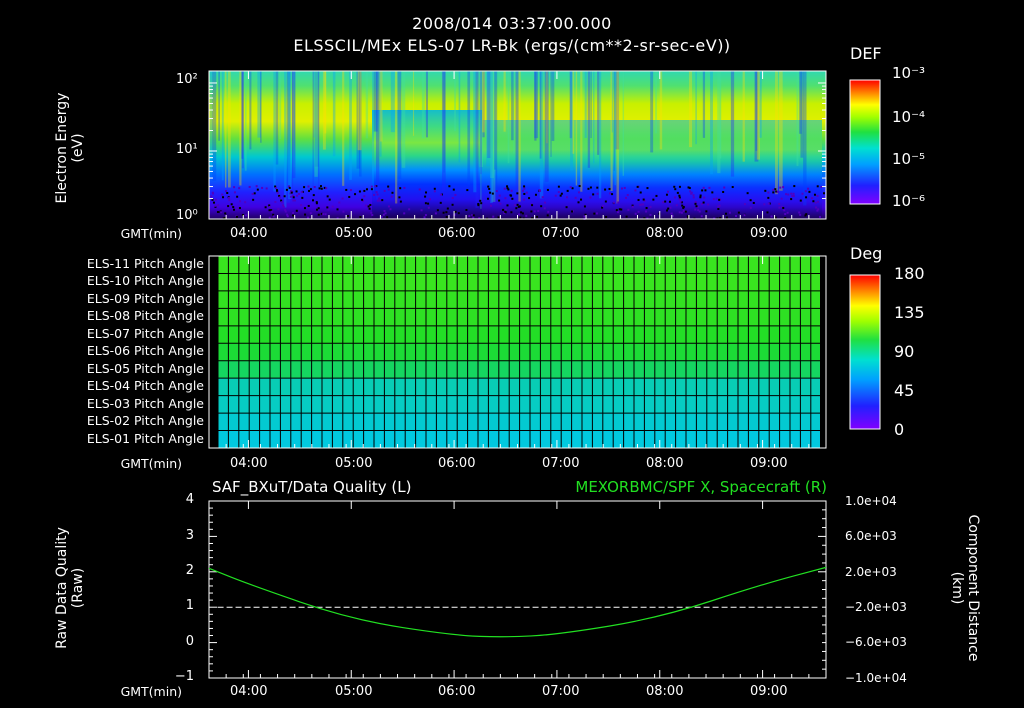  Describe the element at coordinates (512, 23) in the screenshot. I see `header-datetime: 2008/014 03:37:00.000` at that location.